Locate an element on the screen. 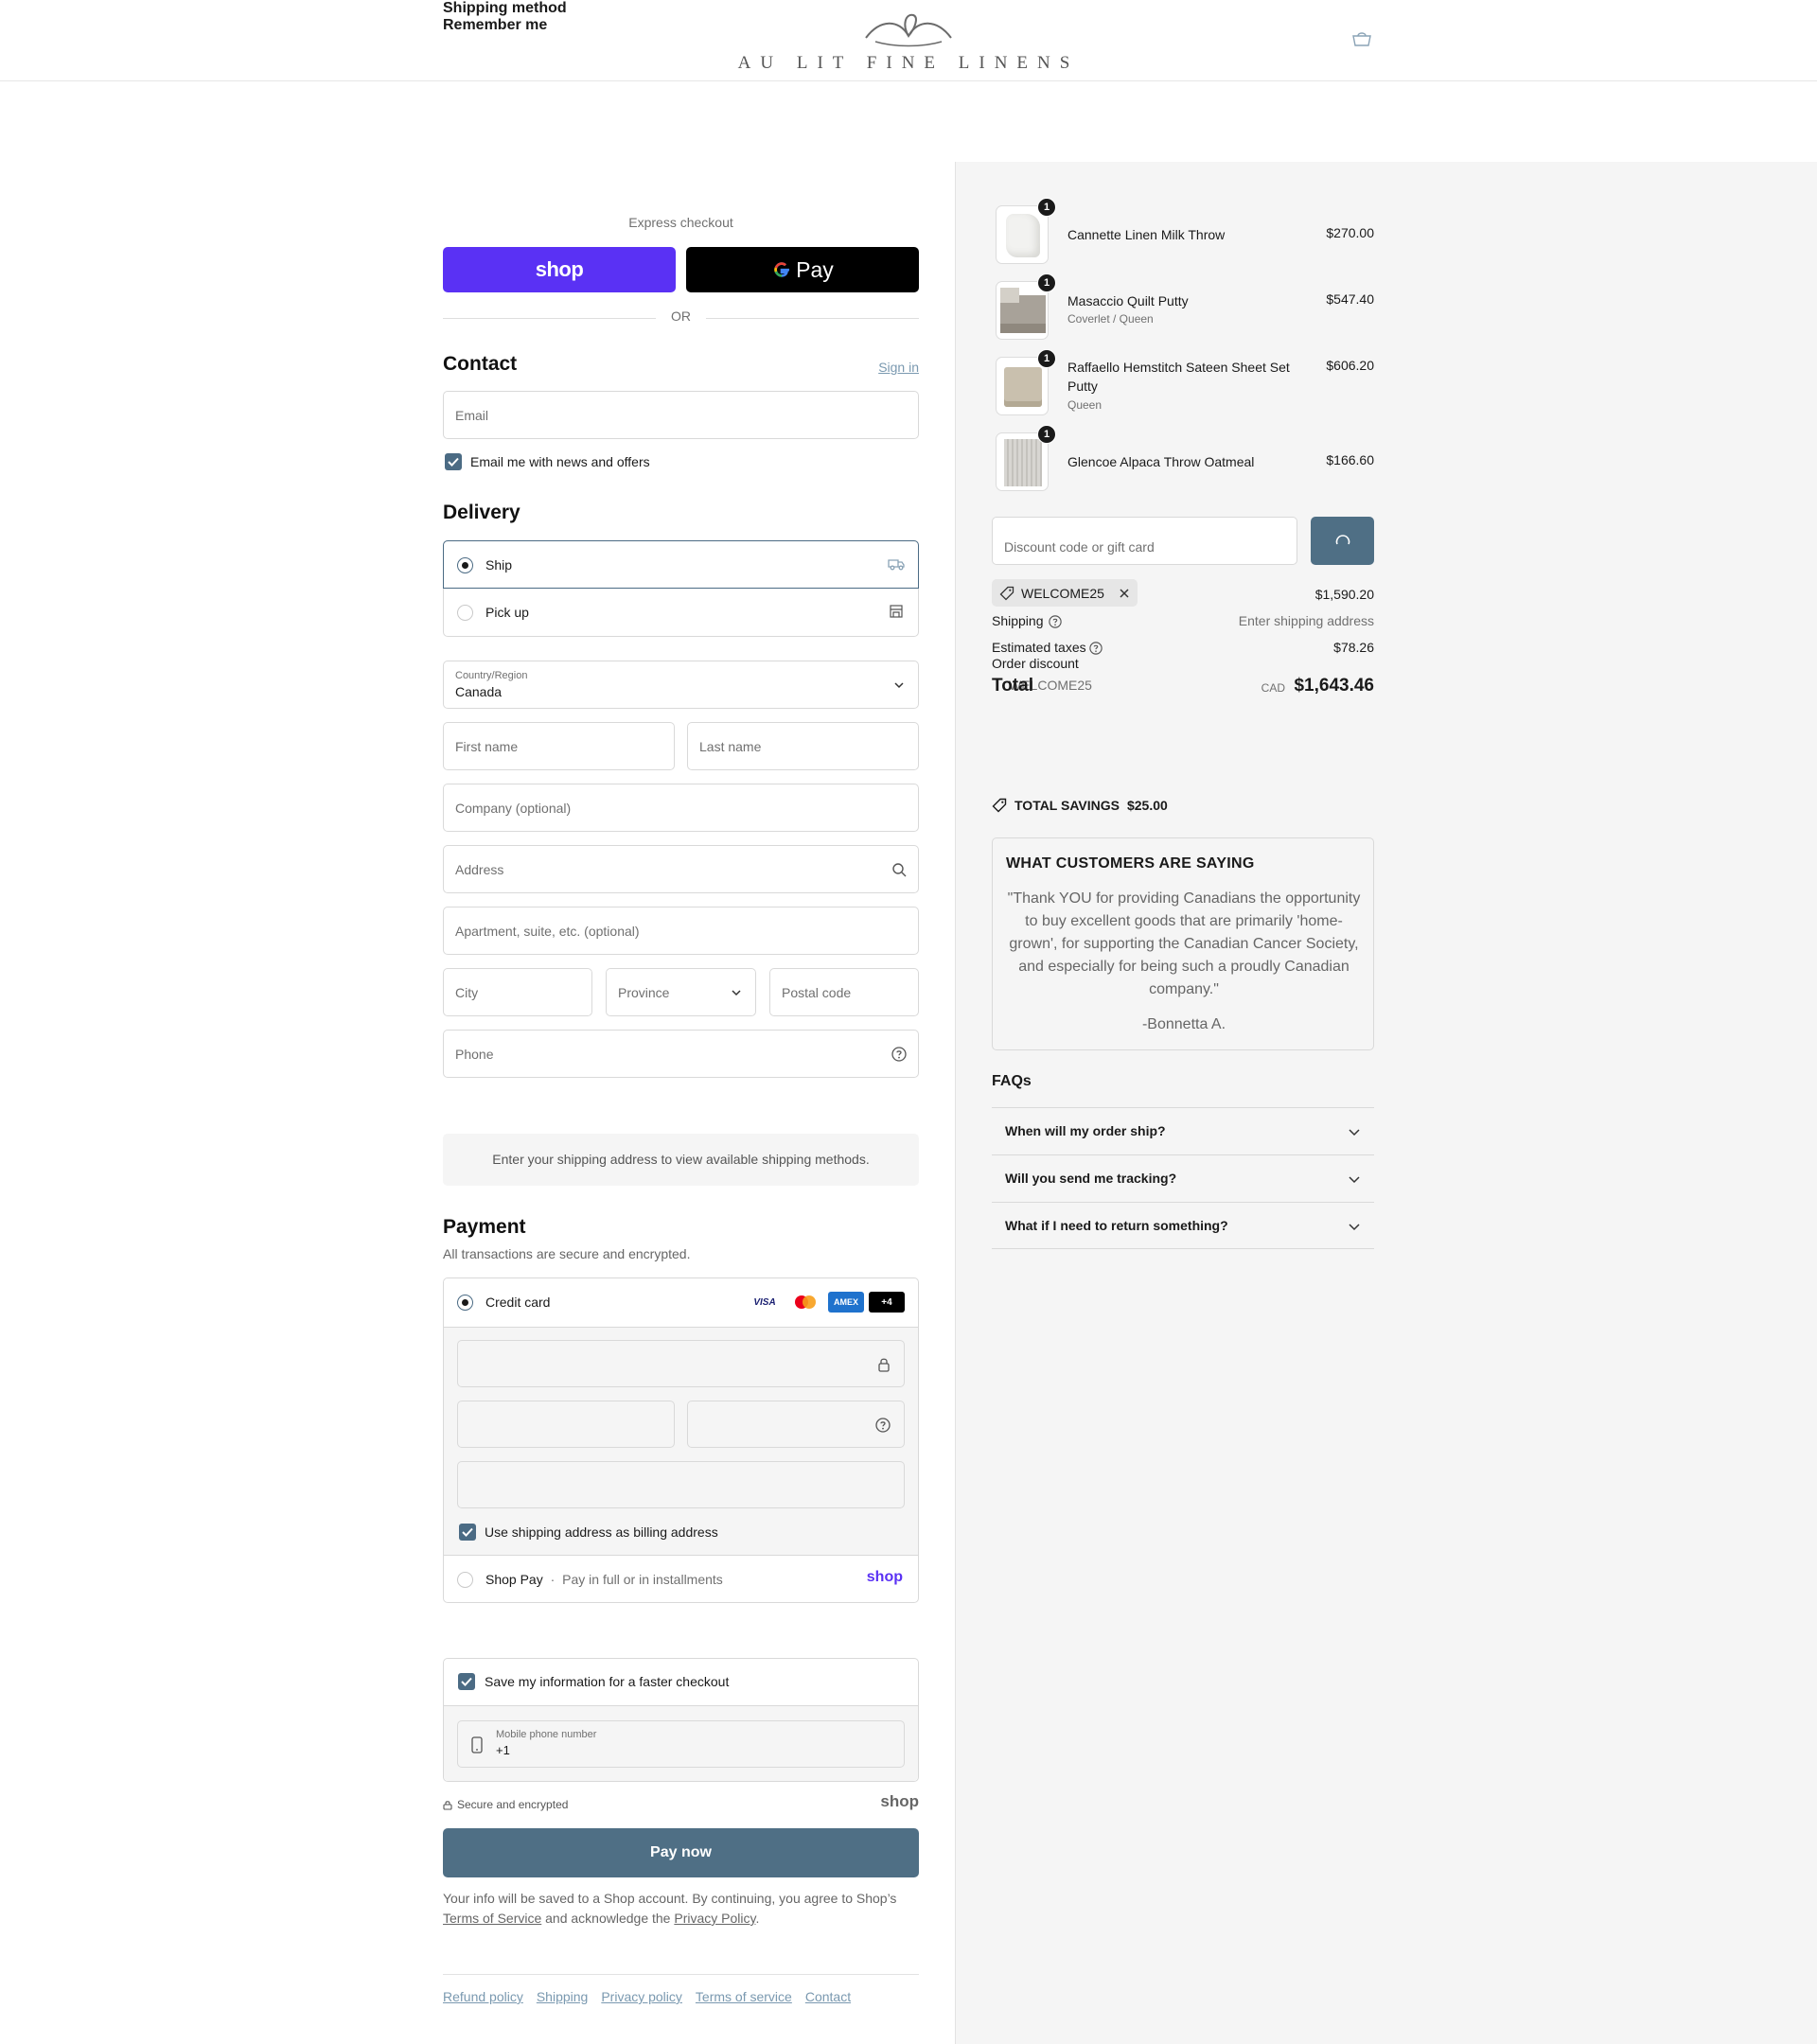 This screenshot has width=1817, height=2044. ship-label: Ship is located at coordinates (499, 565).